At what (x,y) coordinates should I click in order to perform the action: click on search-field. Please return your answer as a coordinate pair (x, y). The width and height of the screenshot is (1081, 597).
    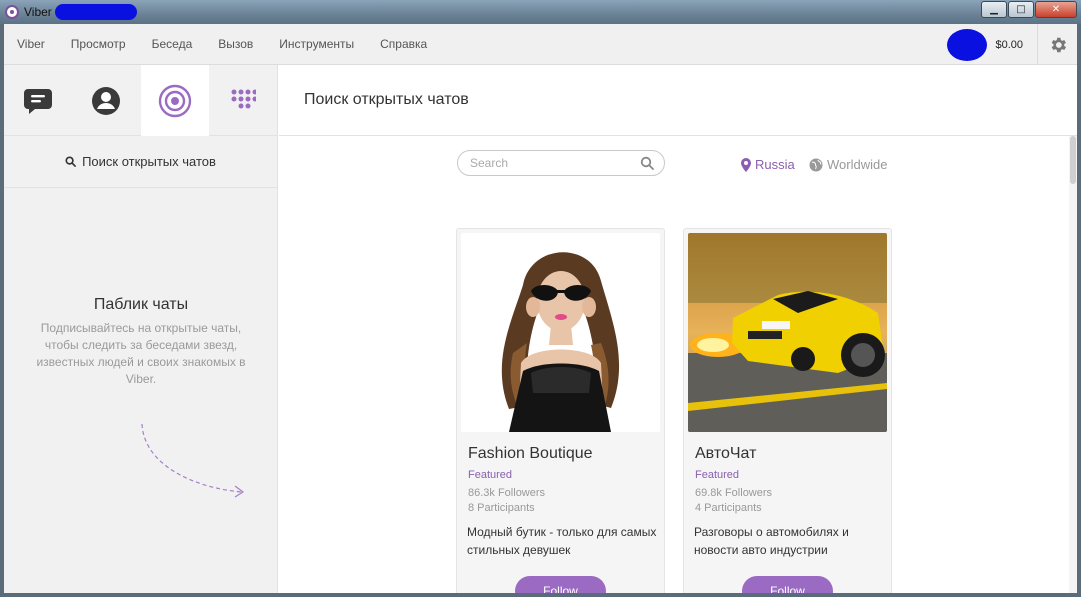
    Looking at the image, I should click on (561, 163).